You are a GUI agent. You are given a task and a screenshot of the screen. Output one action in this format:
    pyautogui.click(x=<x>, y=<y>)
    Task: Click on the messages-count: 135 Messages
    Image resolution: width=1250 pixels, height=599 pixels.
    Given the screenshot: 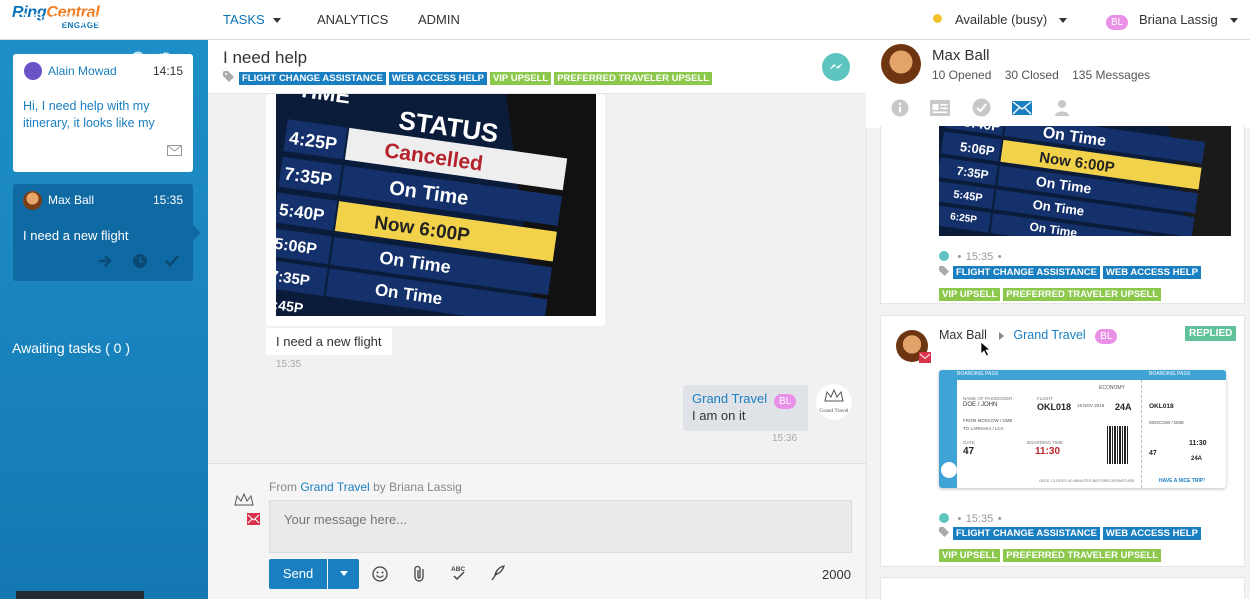 What is the action you would take?
    pyautogui.click(x=1111, y=75)
    